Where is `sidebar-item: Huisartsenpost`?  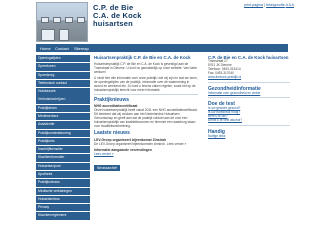 sidebar-item: Huisartsenpost is located at coordinates (63, 166).